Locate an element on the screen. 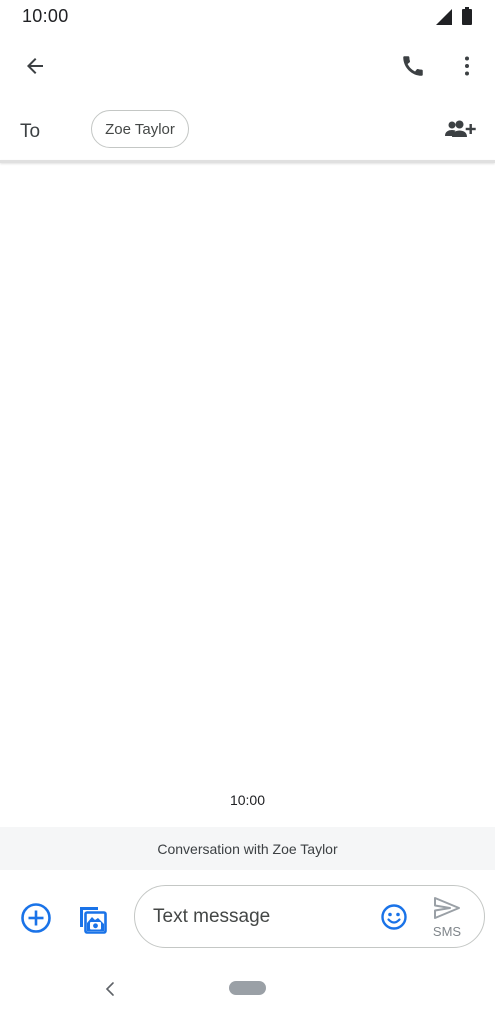 This screenshot has width=495, height=1018. message-input is located at coordinates (258, 917).